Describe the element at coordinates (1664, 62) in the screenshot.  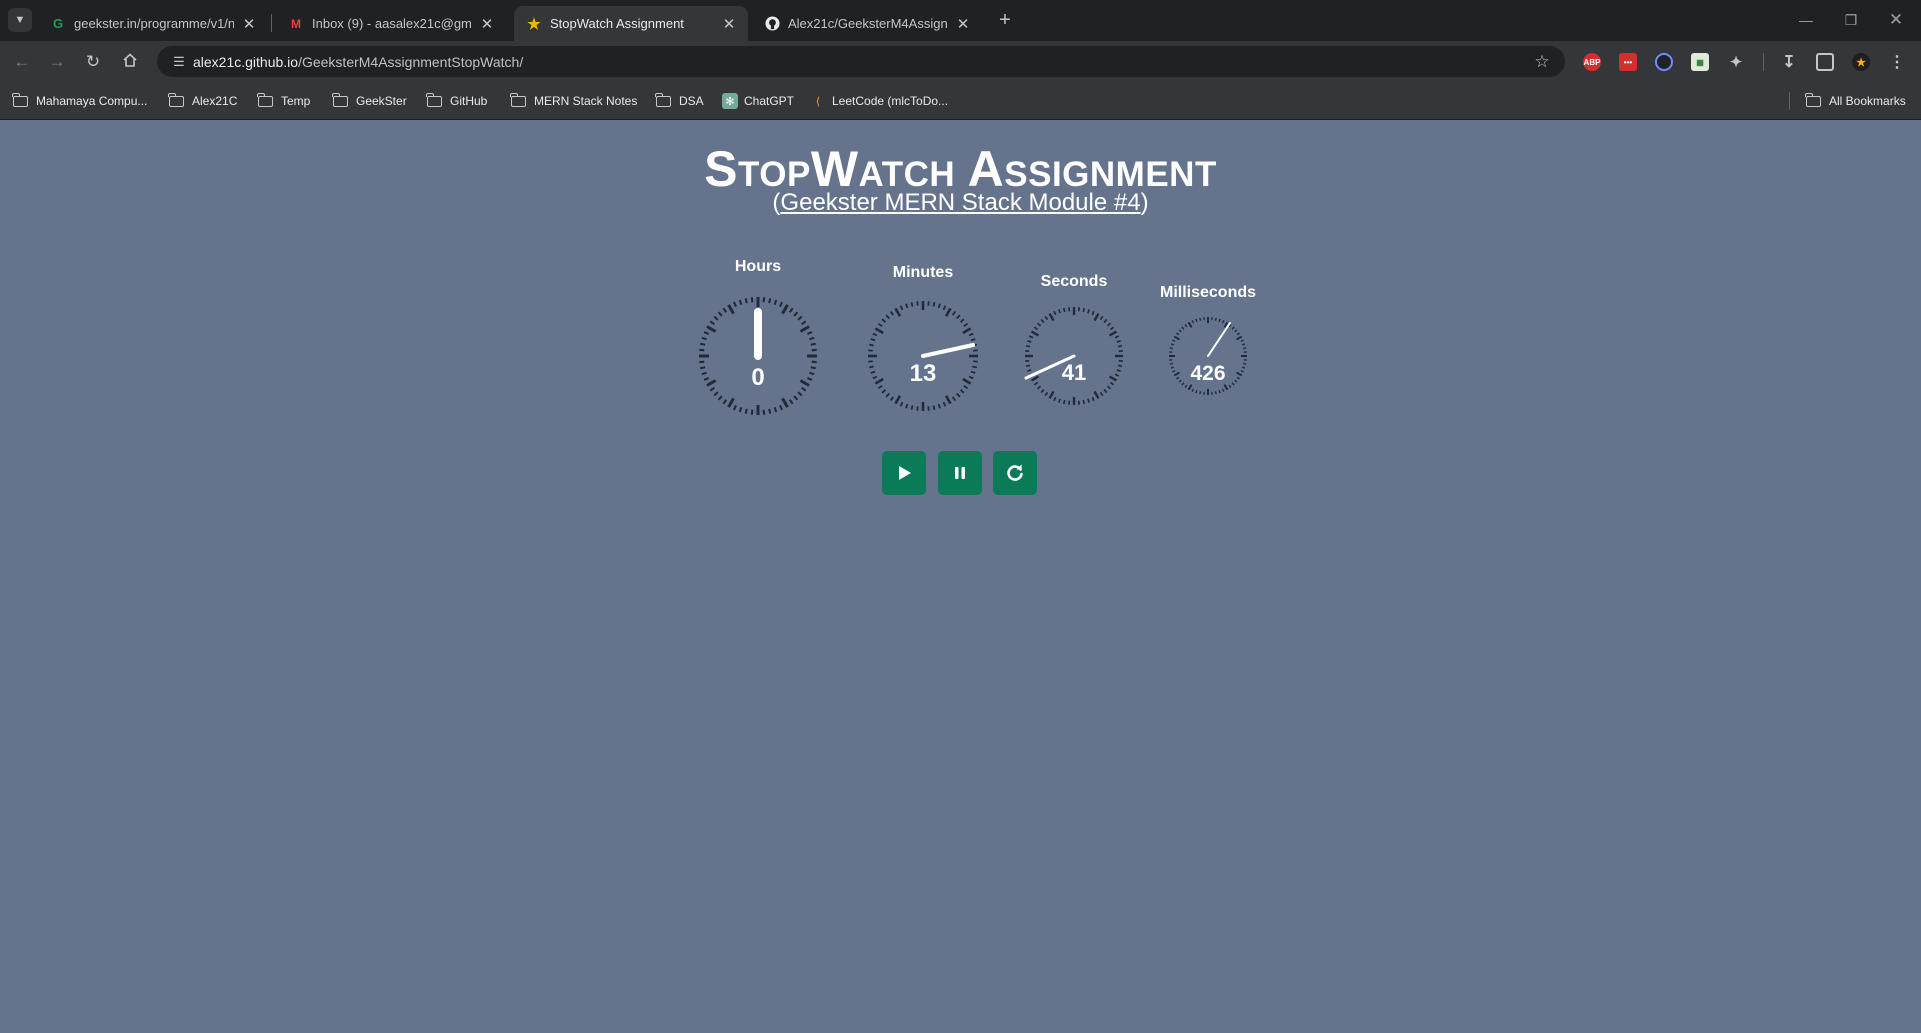
I see `dark-reader-icon` at that location.